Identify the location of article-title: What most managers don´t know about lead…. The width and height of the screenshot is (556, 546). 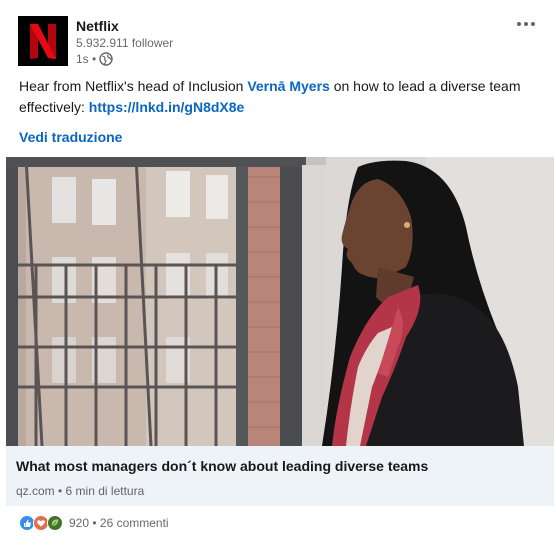
(222, 466).